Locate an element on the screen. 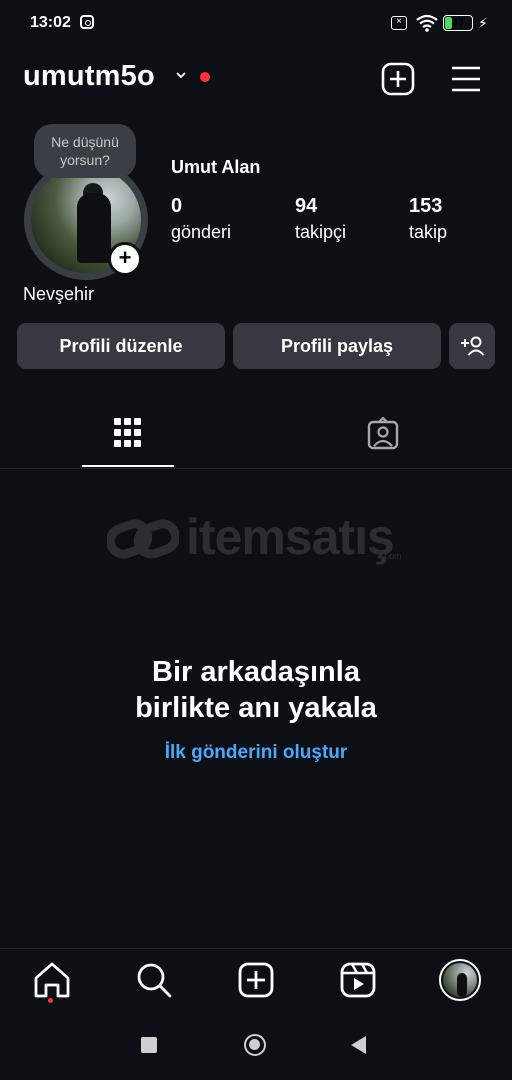 This screenshot has width=512, height=1080. sim-icon: × is located at coordinates (399, 23).